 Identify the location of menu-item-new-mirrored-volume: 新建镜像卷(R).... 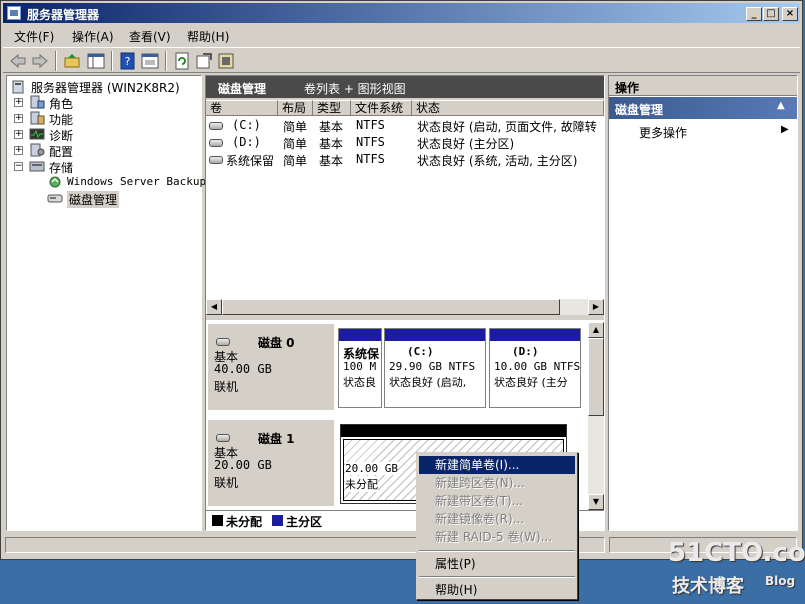
(497, 519).